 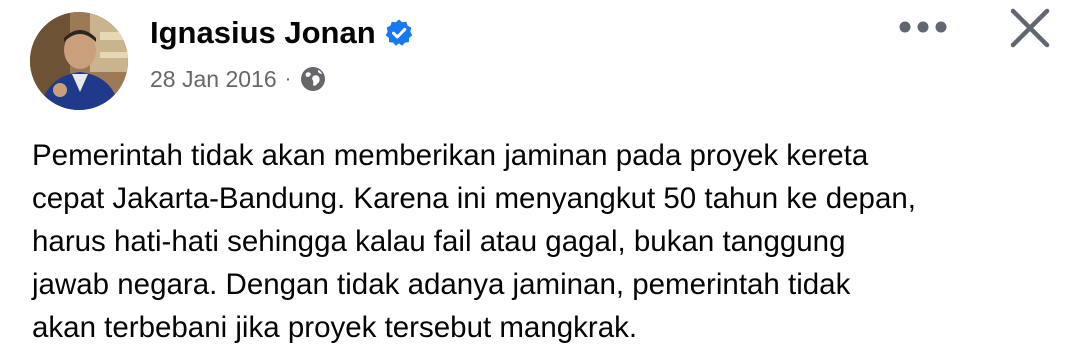 I want to click on post-date: 28 Jan 2016, so click(x=213, y=79).